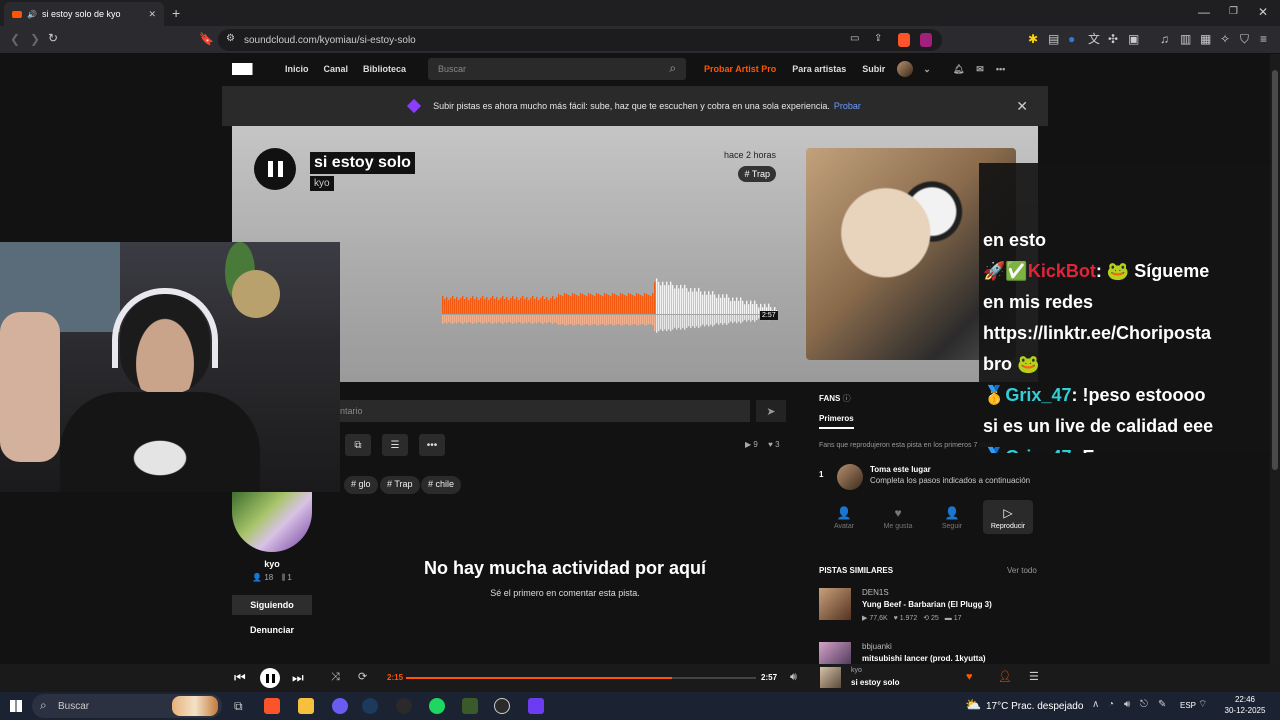 The image size is (1280, 720). I want to click on discord-app-icon, so click(340, 706).